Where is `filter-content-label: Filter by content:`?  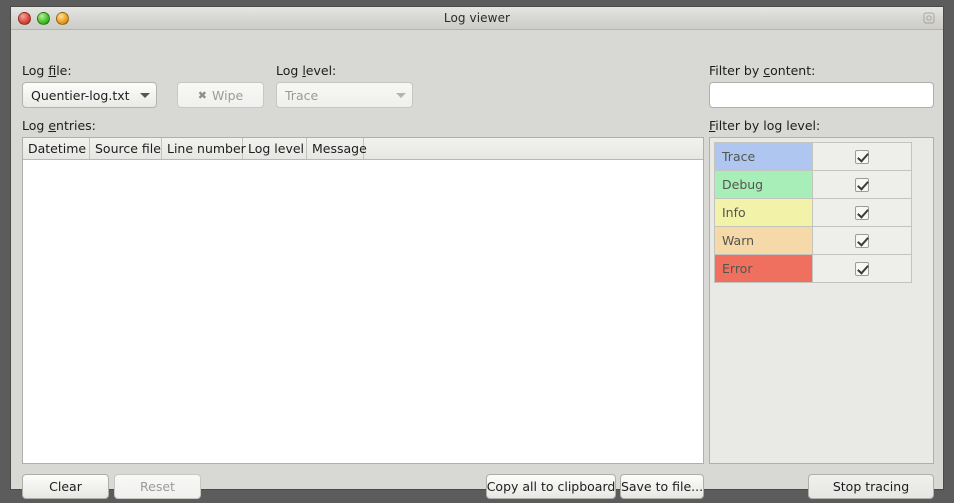
filter-content-label: Filter by content: is located at coordinates (762, 70).